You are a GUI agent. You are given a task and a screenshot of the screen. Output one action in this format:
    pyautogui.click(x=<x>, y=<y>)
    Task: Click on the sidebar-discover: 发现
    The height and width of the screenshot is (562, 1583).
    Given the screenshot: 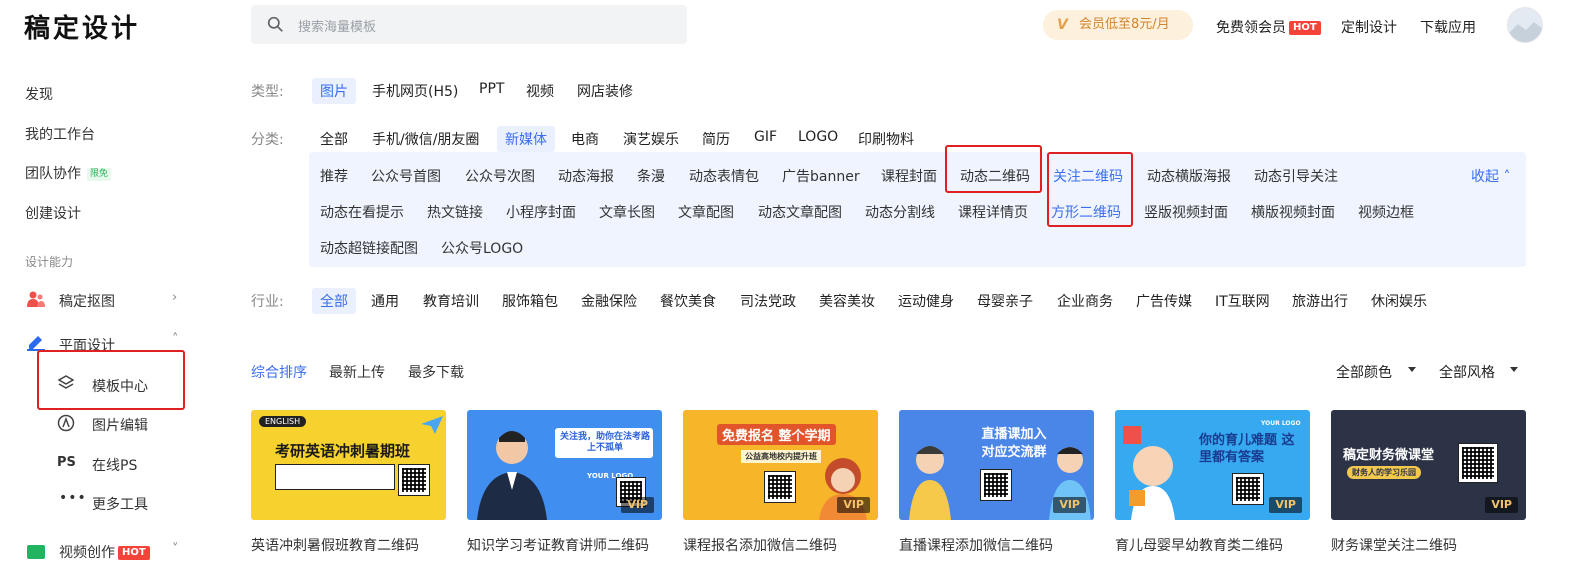 What is the action you would take?
    pyautogui.click(x=39, y=94)
    